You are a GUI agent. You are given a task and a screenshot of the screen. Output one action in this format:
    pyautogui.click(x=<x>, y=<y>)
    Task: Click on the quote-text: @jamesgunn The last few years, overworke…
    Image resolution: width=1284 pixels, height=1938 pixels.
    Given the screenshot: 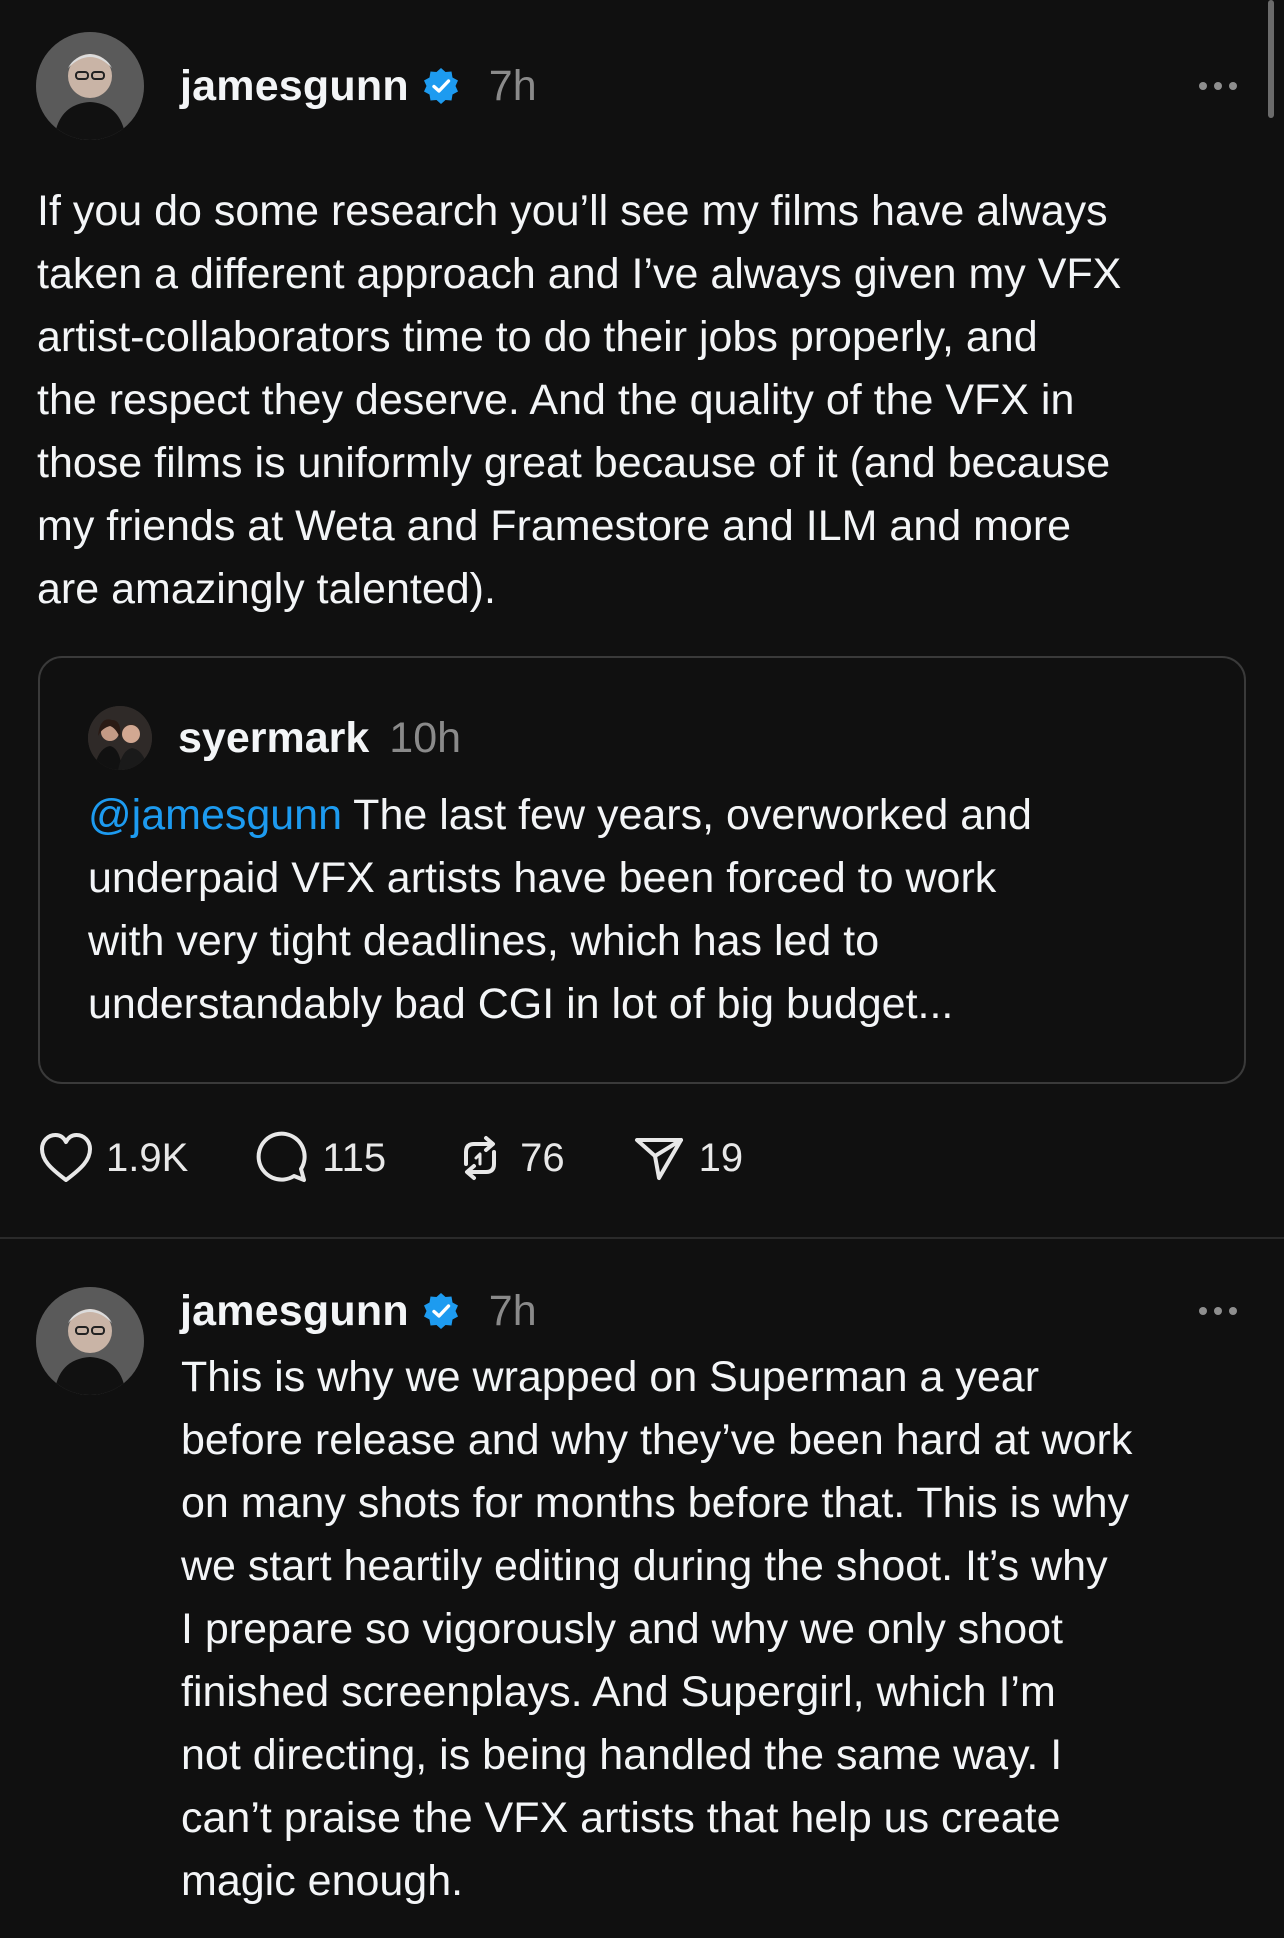 What is the action you would take?
    pyautogui.click(x=648, y=910)
    